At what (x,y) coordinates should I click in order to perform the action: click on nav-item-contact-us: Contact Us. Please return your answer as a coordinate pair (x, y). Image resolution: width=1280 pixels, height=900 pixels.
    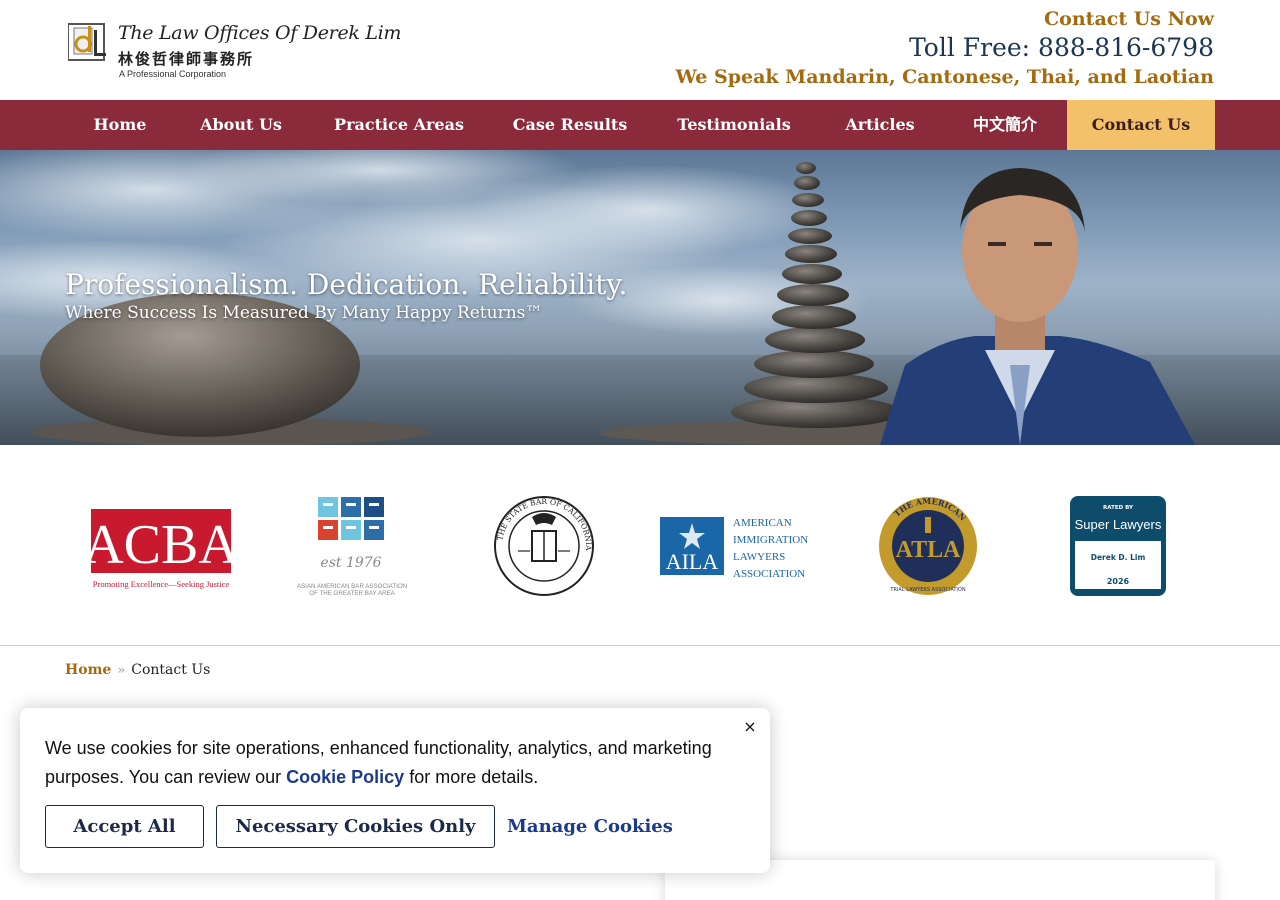
    Looking at the image, I should click on (1141, 125).